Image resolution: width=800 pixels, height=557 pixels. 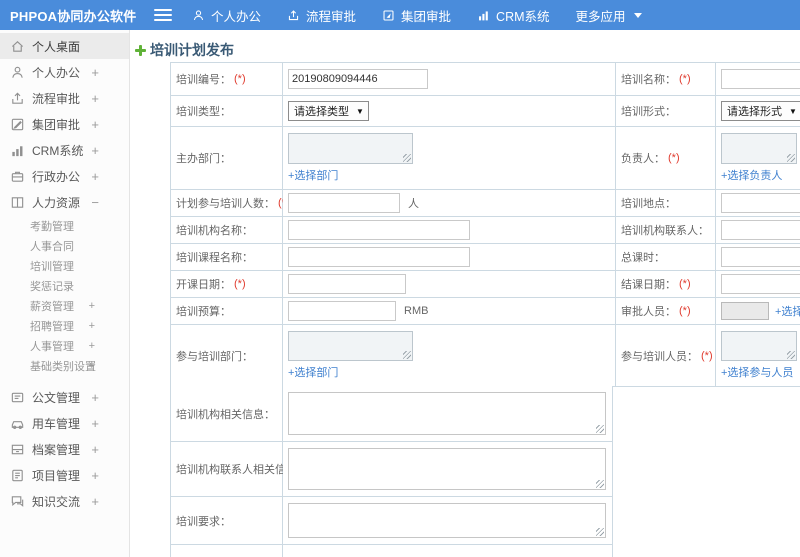 I want to click on top-nav: 个人办公 流程审批 集团审批 CRM系统 更多应用, so click(x=417, y=15).